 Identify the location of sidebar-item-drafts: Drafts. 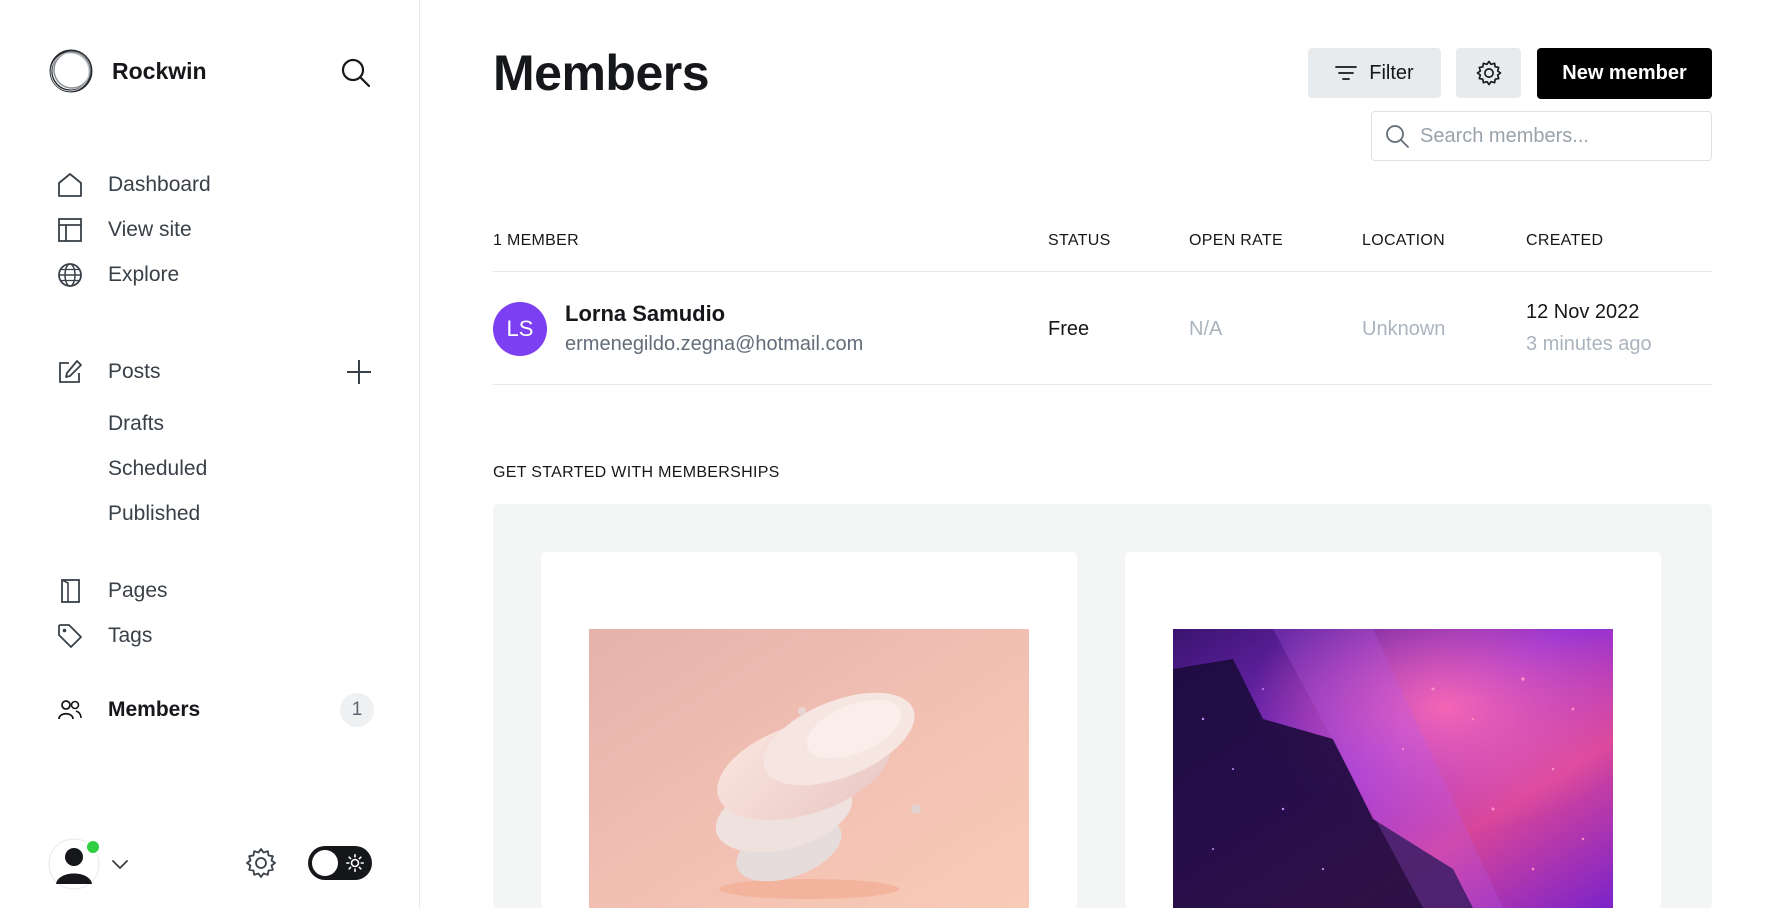
(136, 424).